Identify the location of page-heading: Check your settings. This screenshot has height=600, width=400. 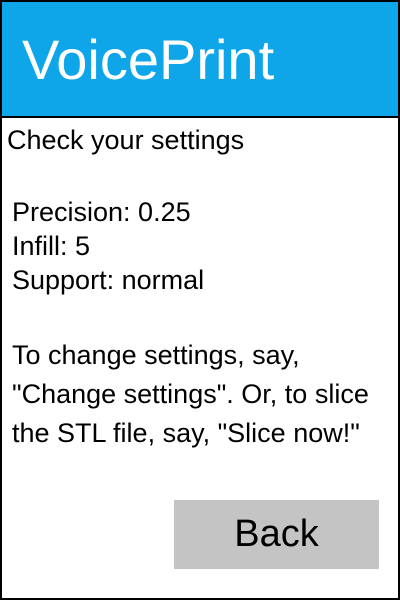
(126, 140).